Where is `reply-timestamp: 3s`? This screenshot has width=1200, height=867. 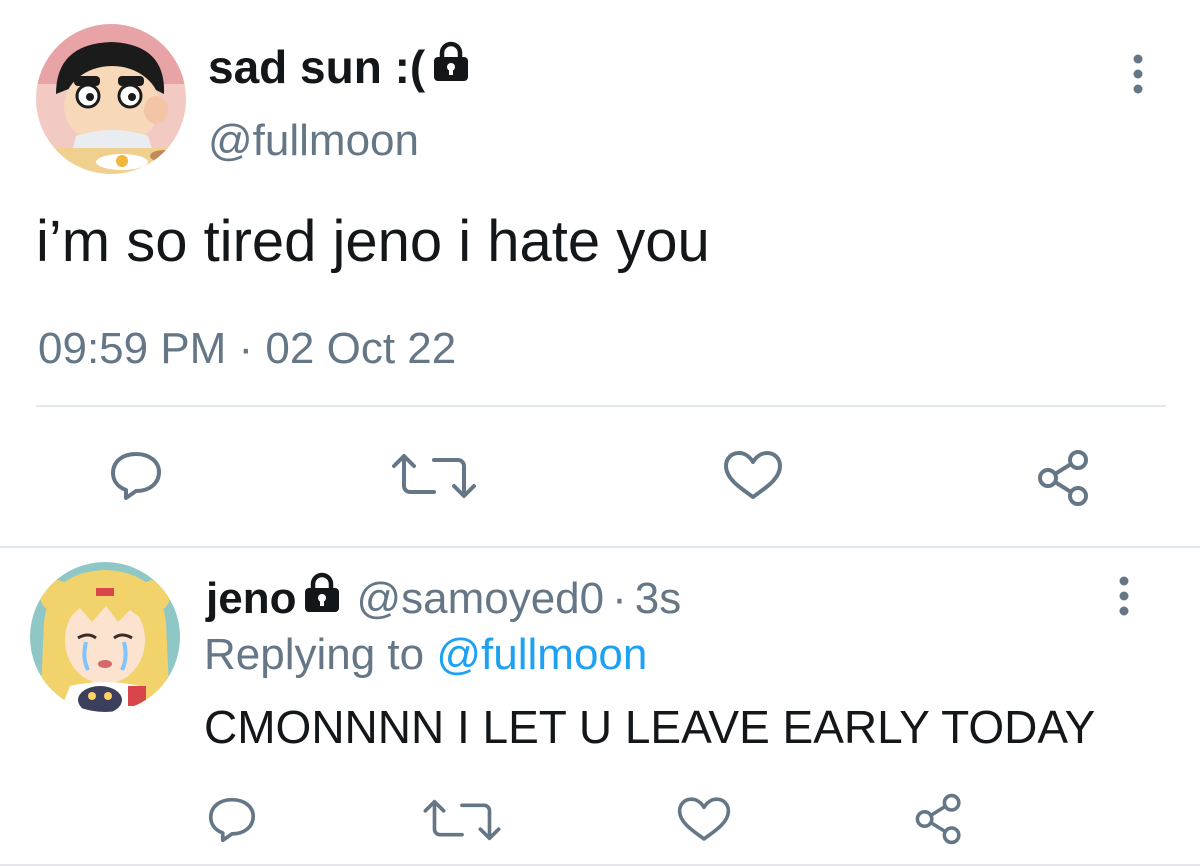
reply-timestamp: 3s is located at coordinates (658, 599).